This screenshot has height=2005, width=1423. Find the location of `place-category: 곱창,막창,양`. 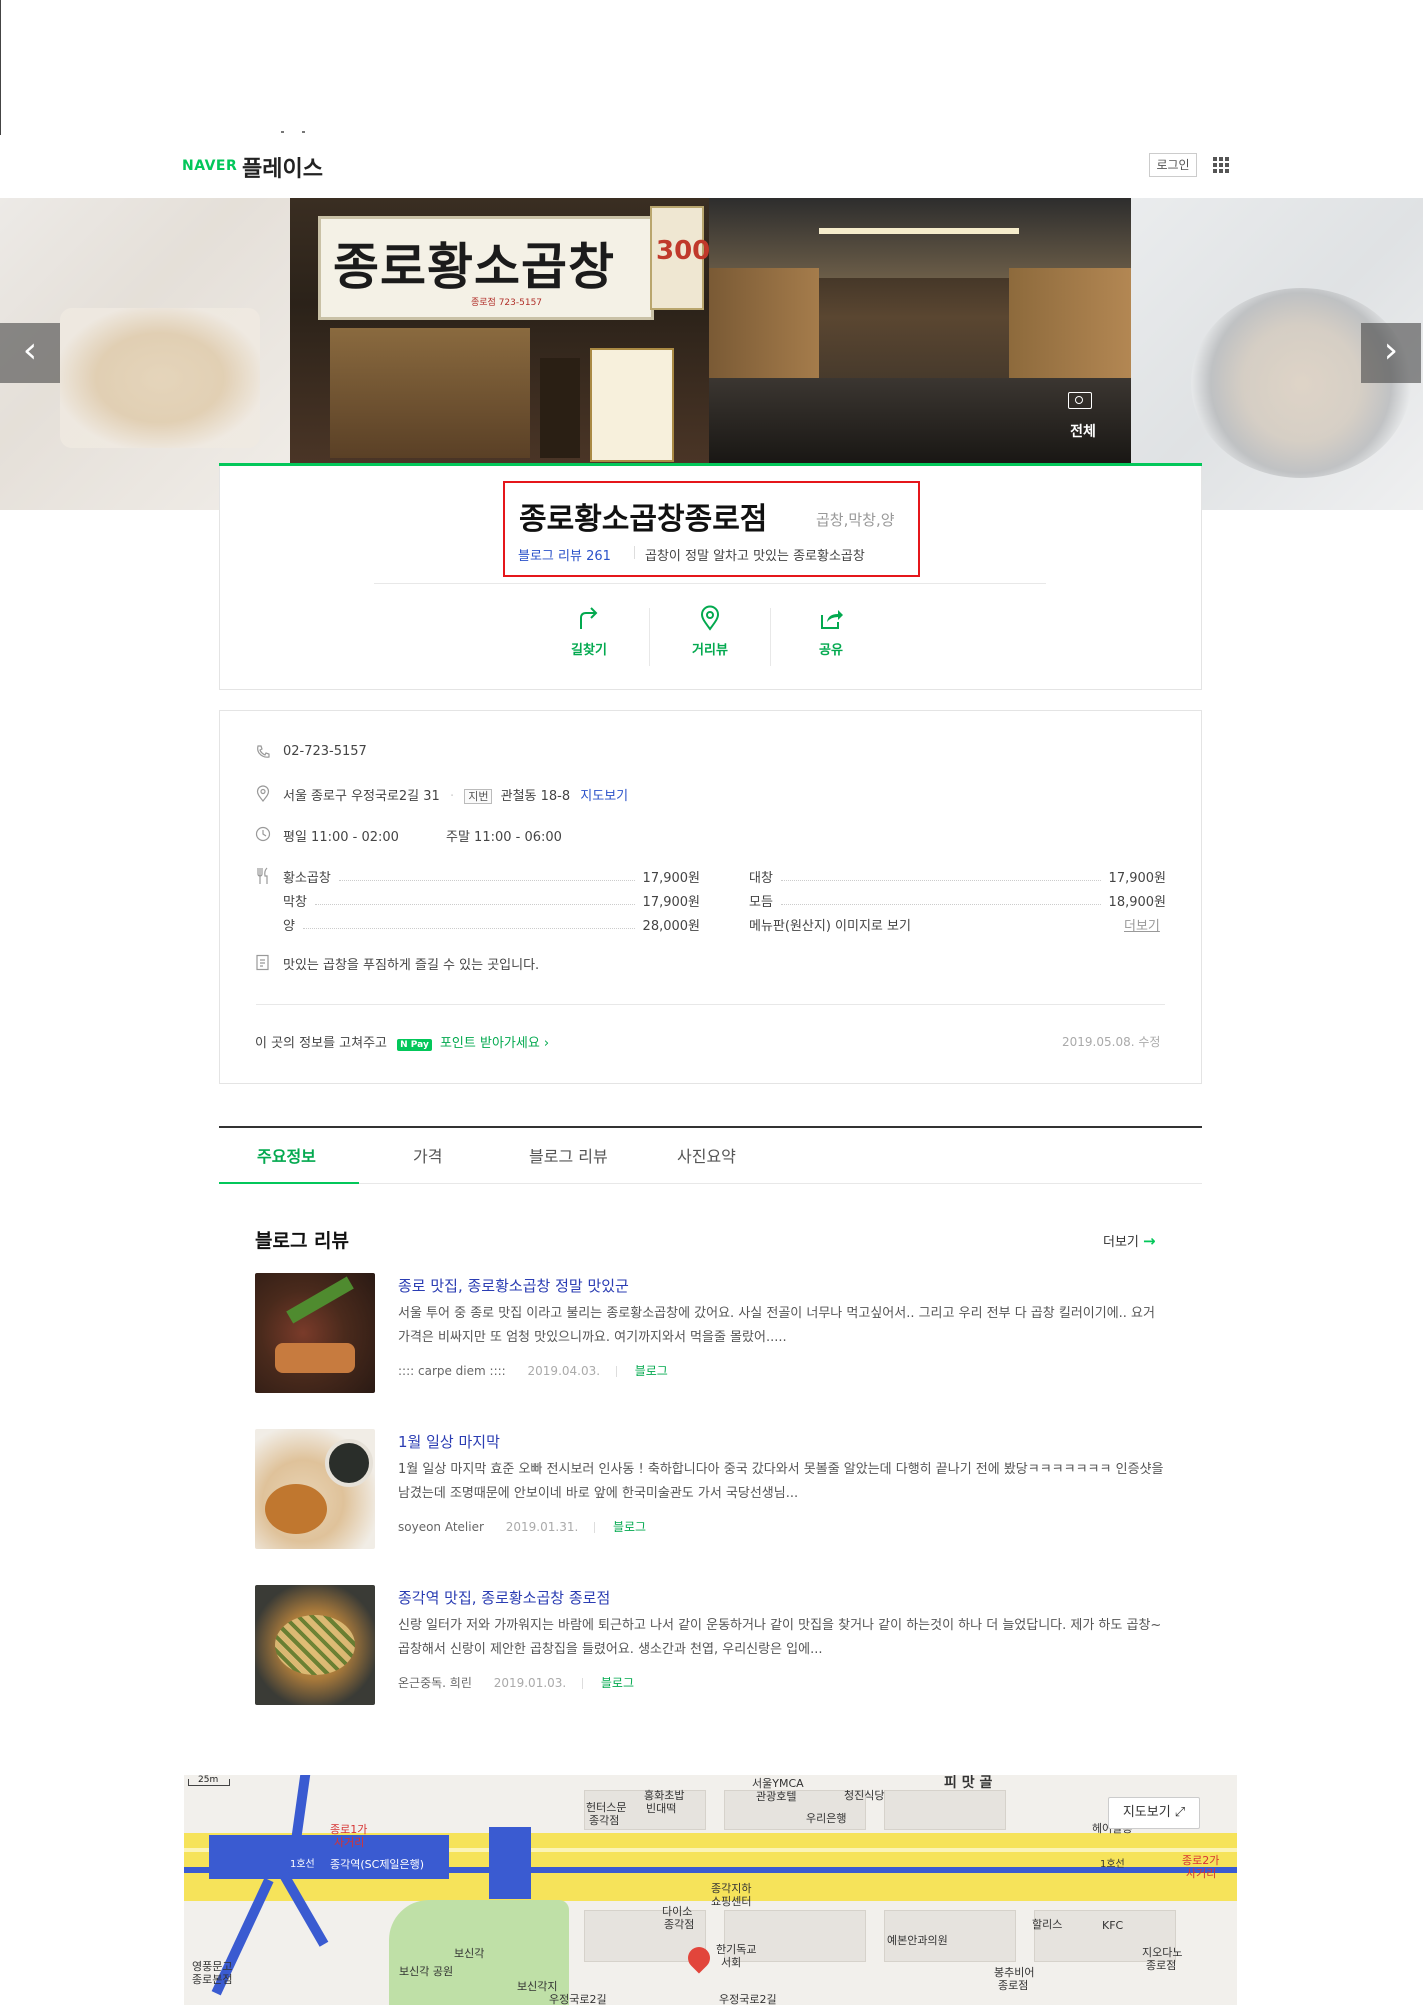

place-category: 곱창,막창,양 is located at coordinates (855, 520).